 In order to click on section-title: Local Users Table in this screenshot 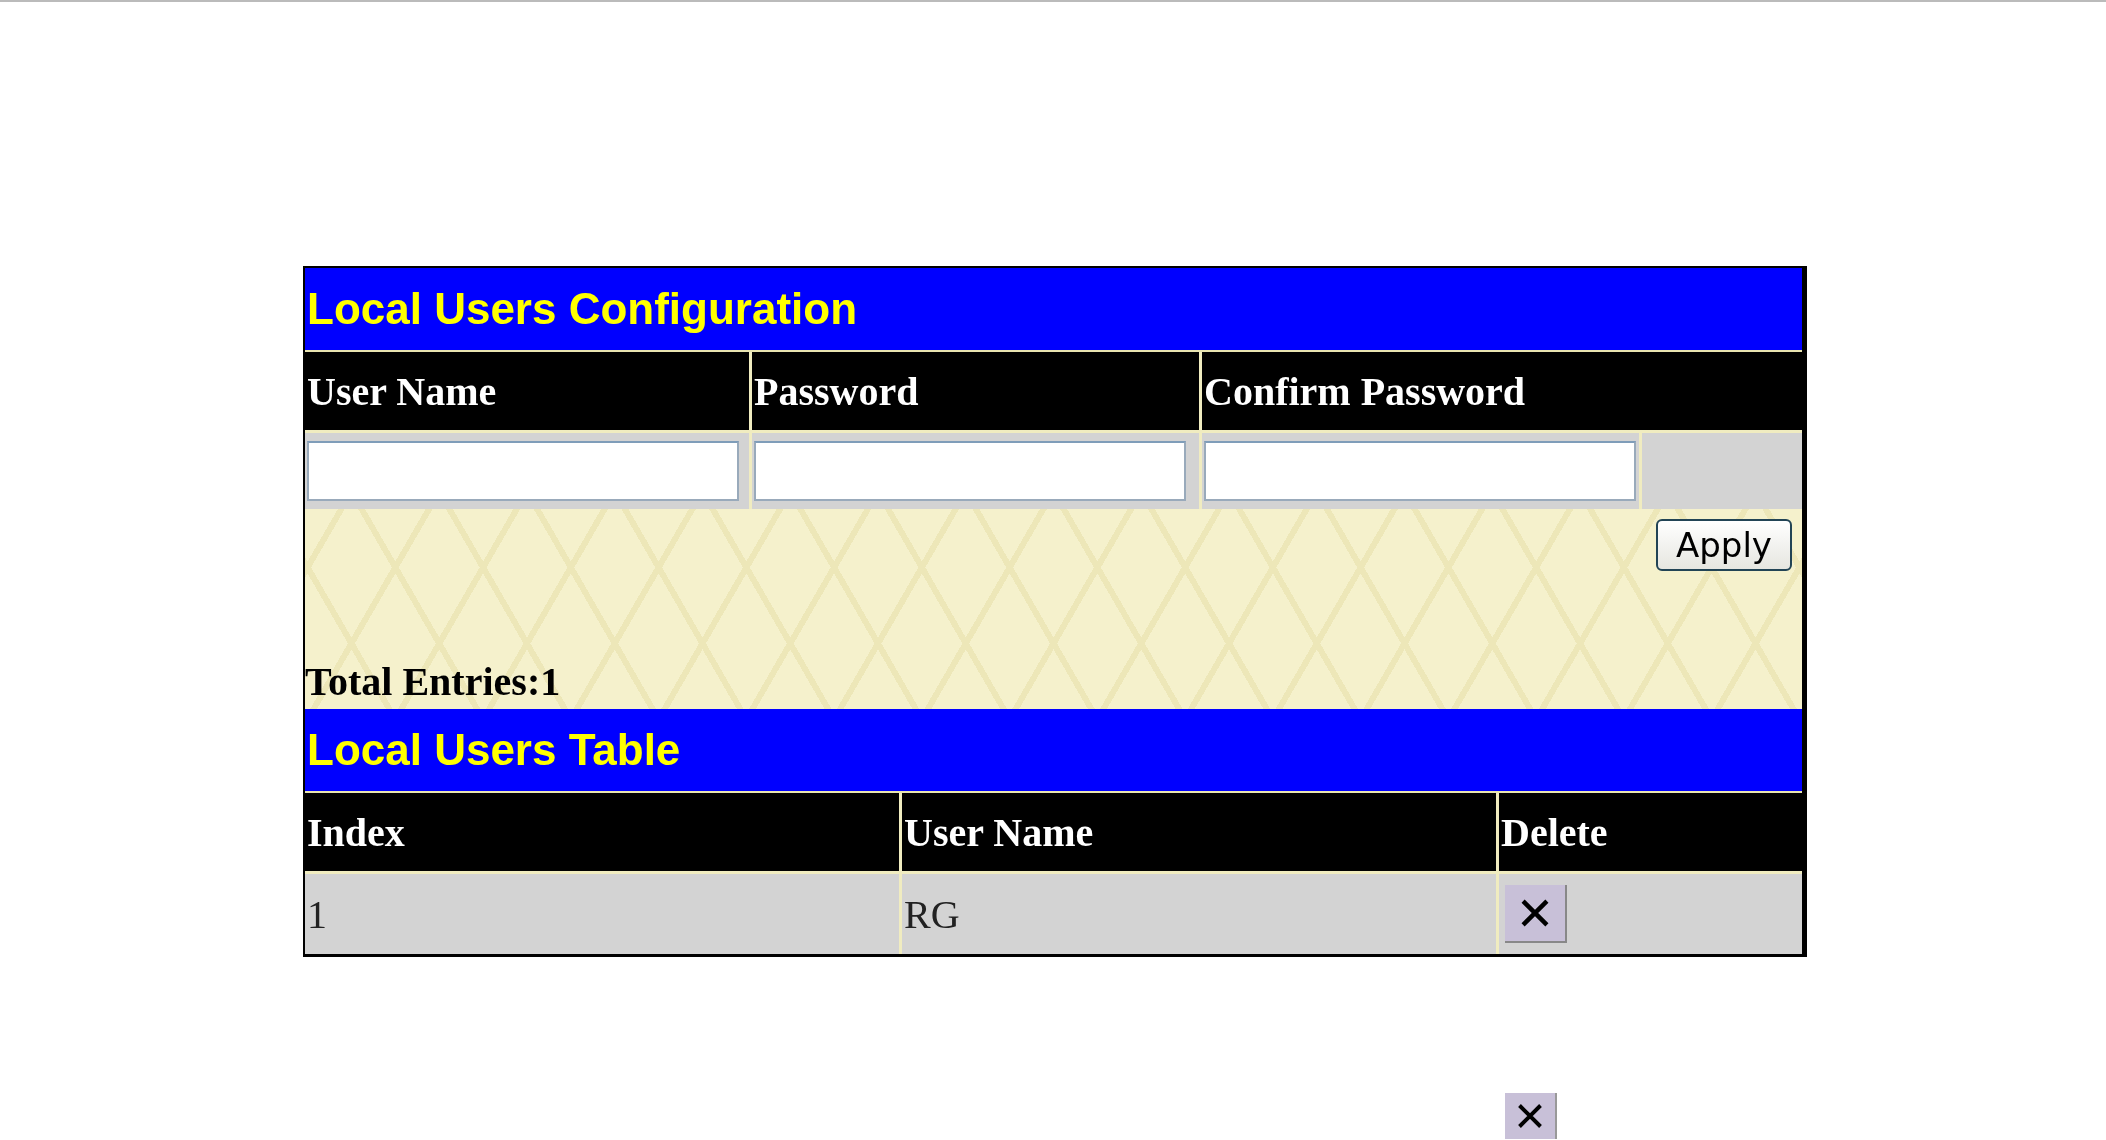, I will do `click(1053, 751)`.